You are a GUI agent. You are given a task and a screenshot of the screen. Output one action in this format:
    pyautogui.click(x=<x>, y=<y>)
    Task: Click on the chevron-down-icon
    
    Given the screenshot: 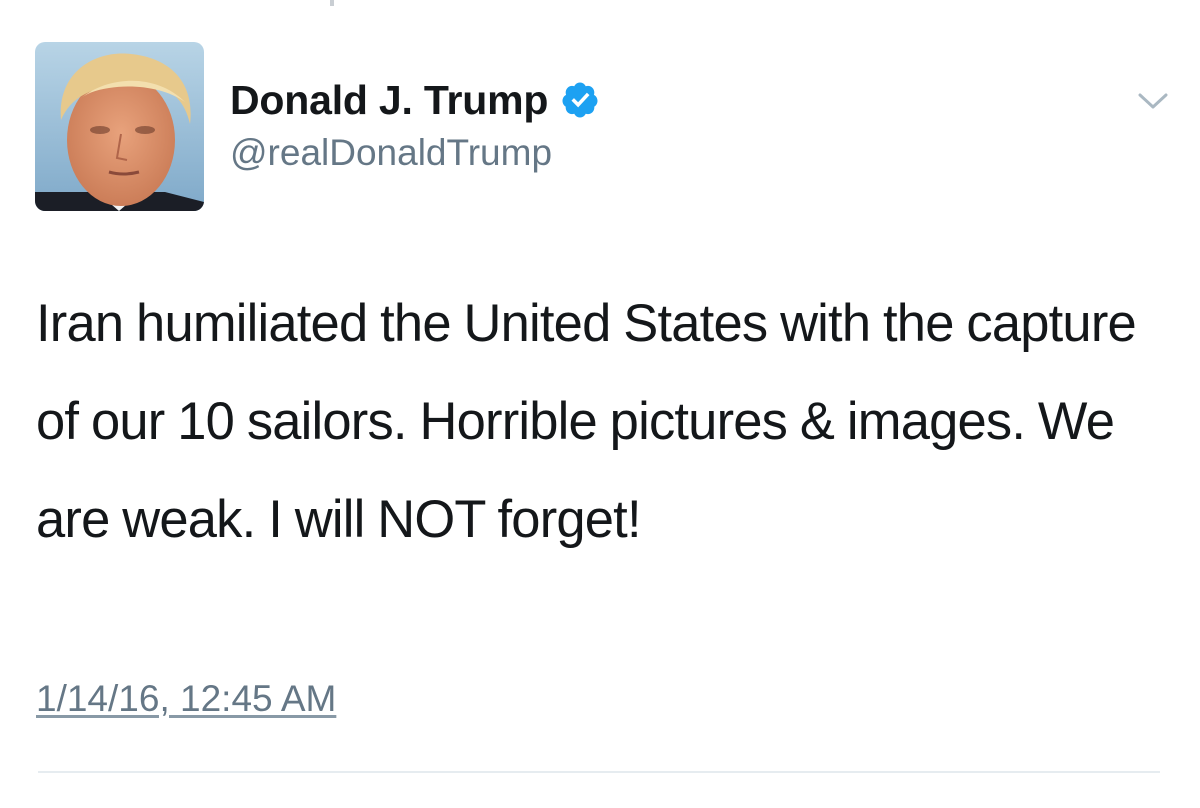 What is the action you would take?
    pyautogui.click(x=1153, y=101)
    